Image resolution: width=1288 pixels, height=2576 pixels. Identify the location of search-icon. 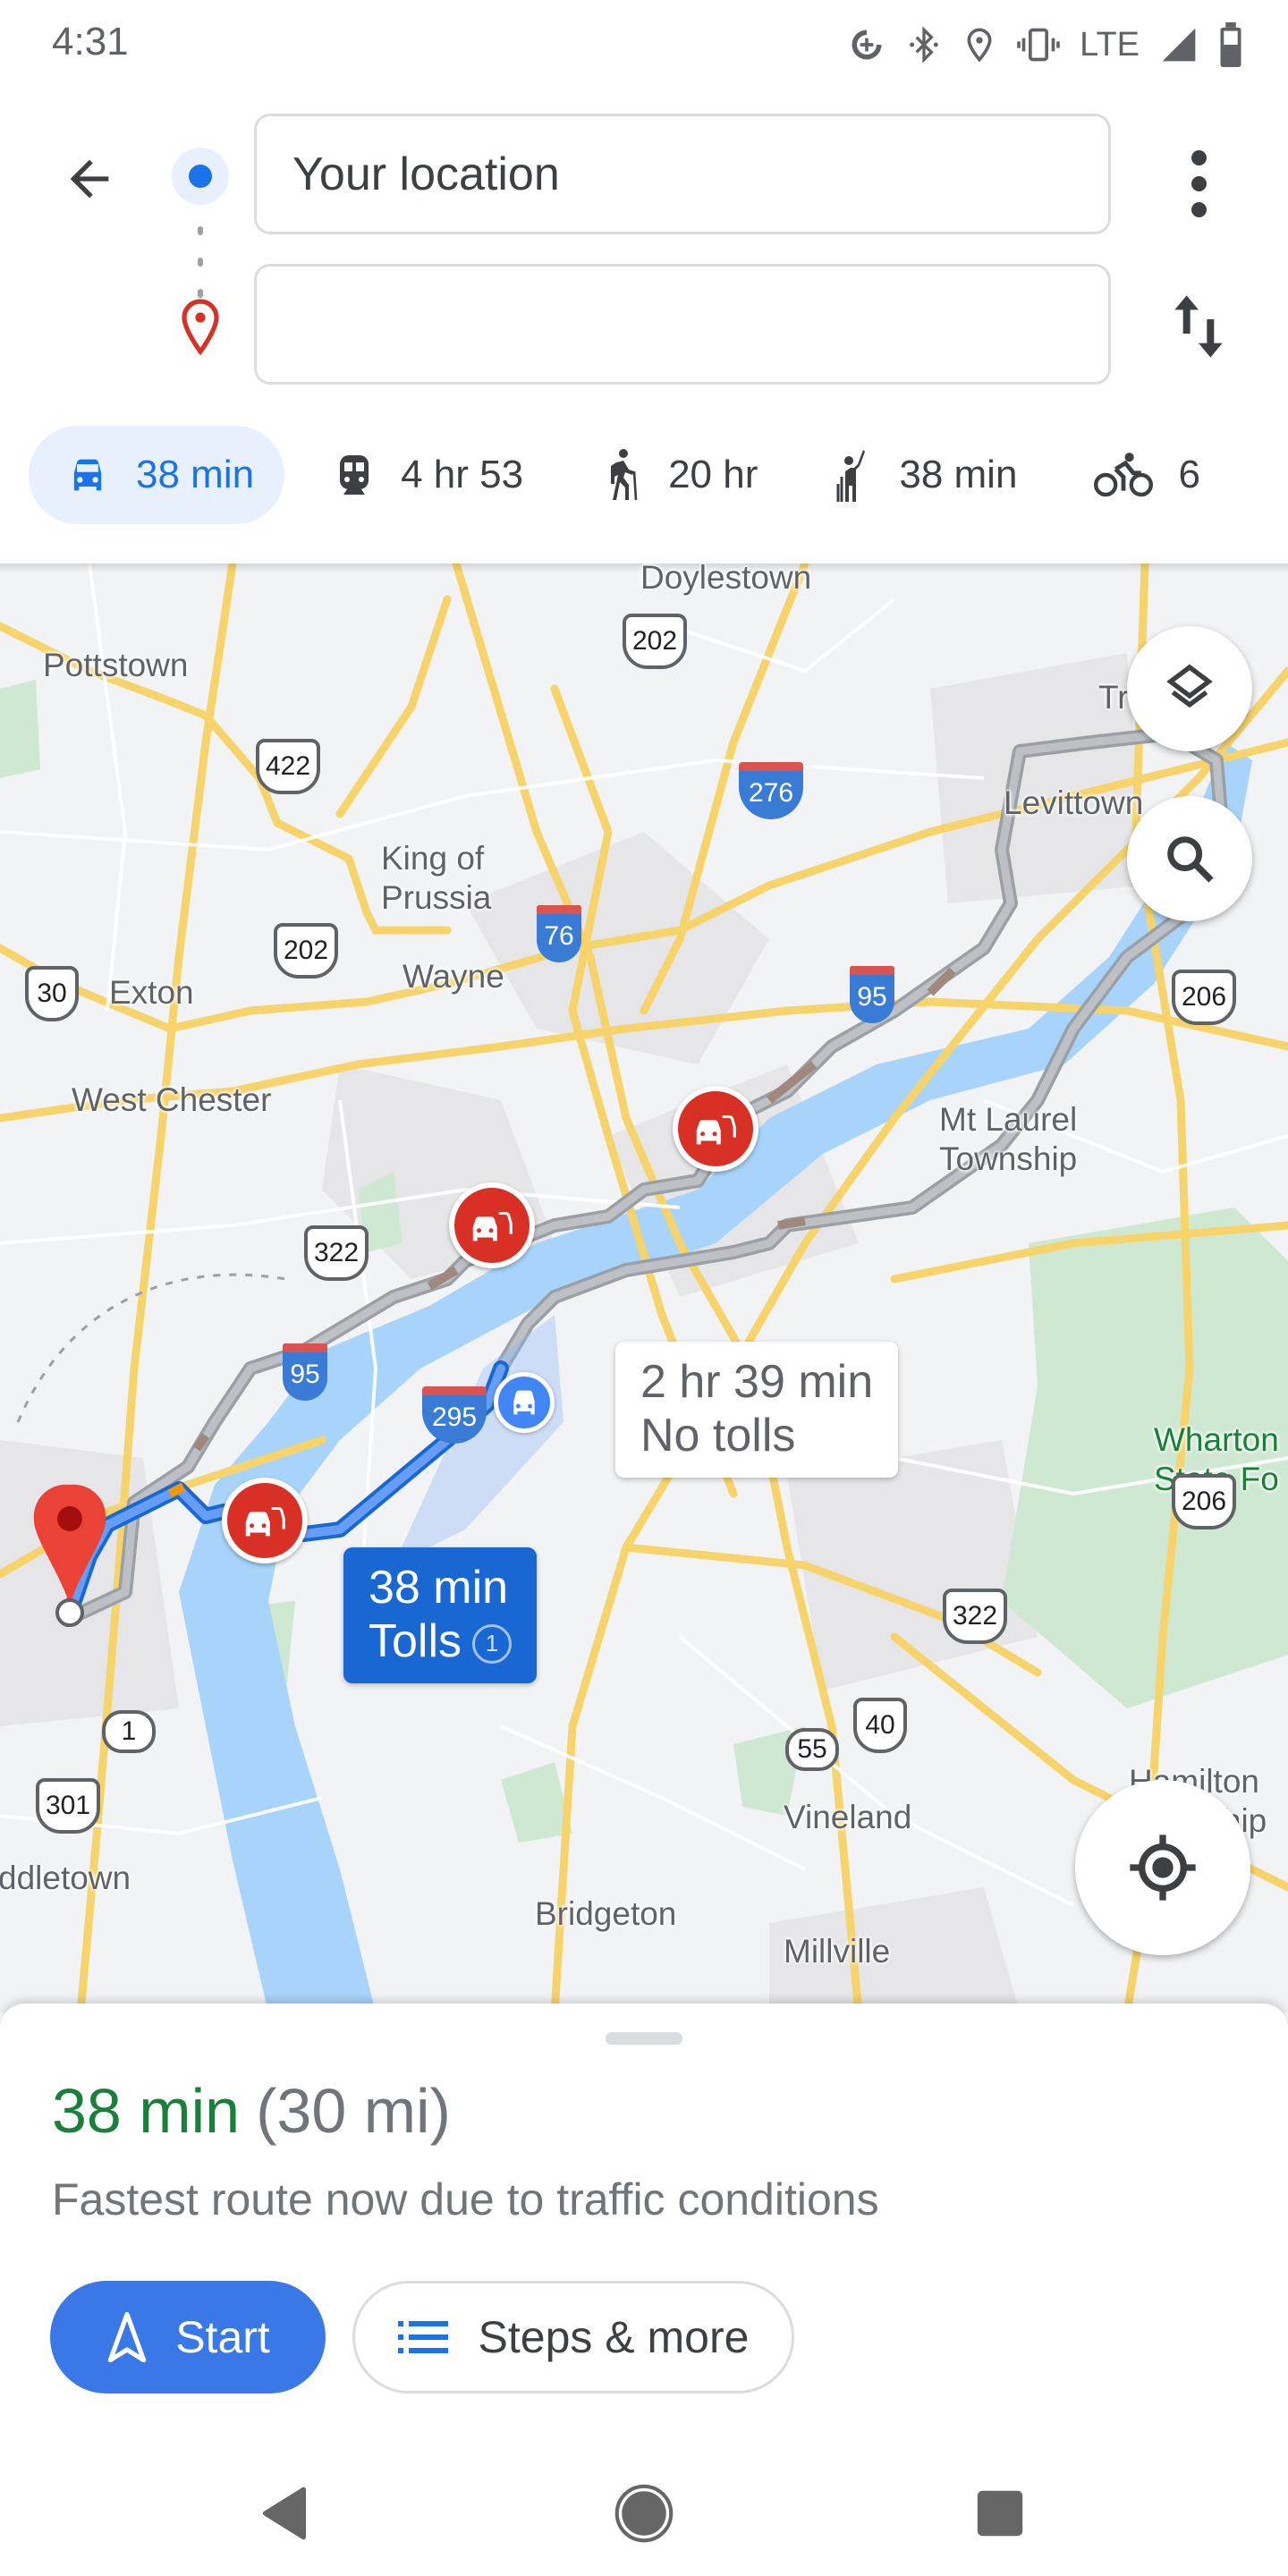
(1190, 859).